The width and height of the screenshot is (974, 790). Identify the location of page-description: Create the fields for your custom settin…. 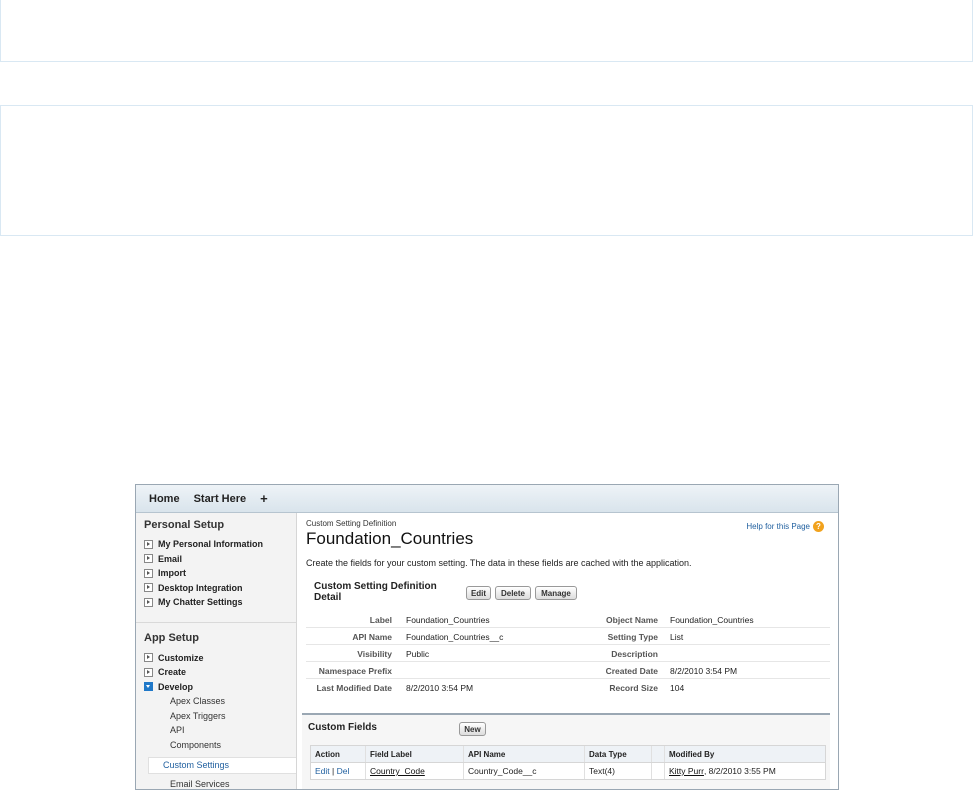
(499, 563).